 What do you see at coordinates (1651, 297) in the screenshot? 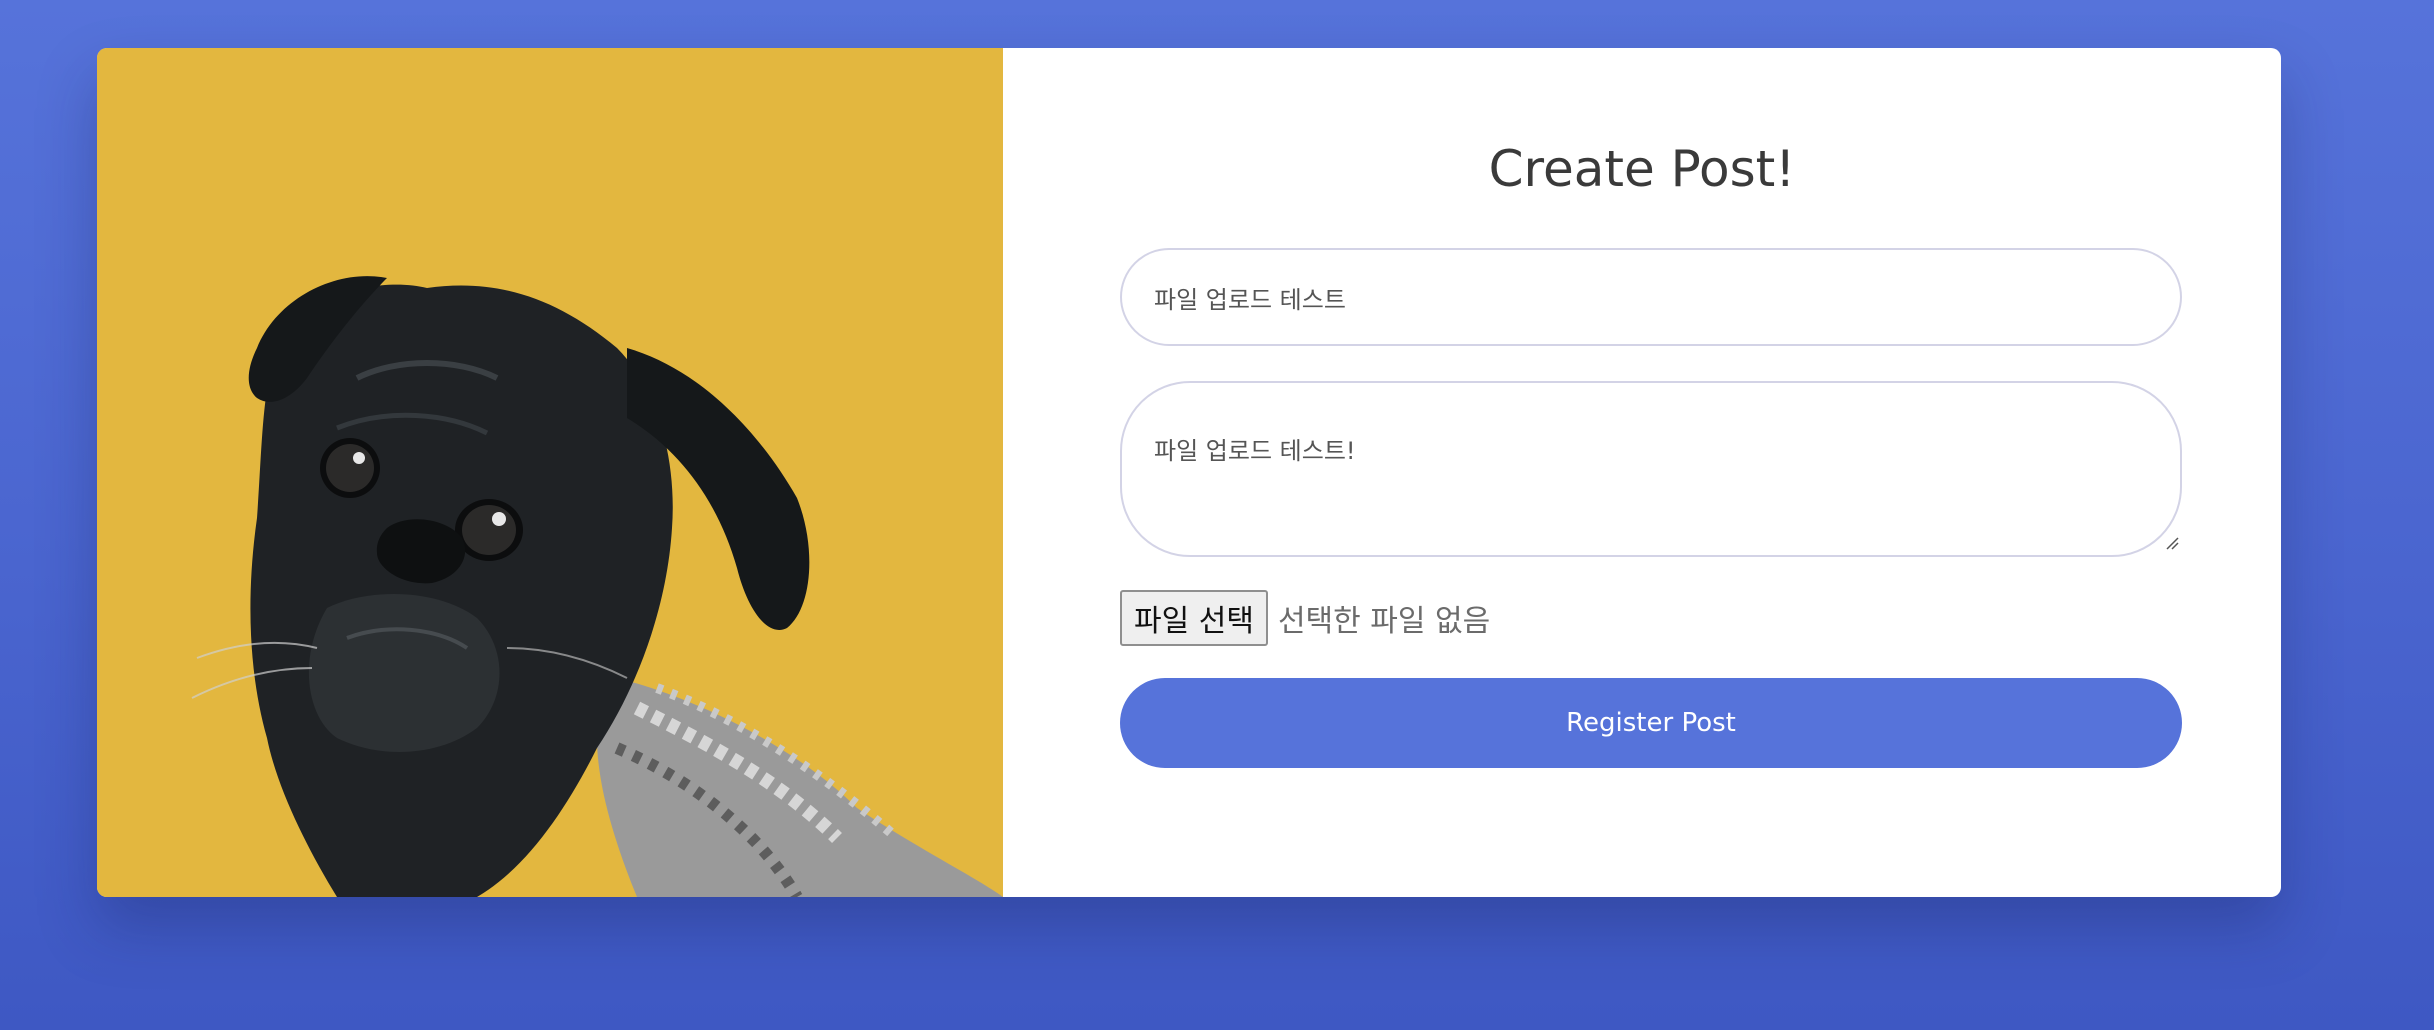
I see `post-title-input` at bounding box center [1651, 297].